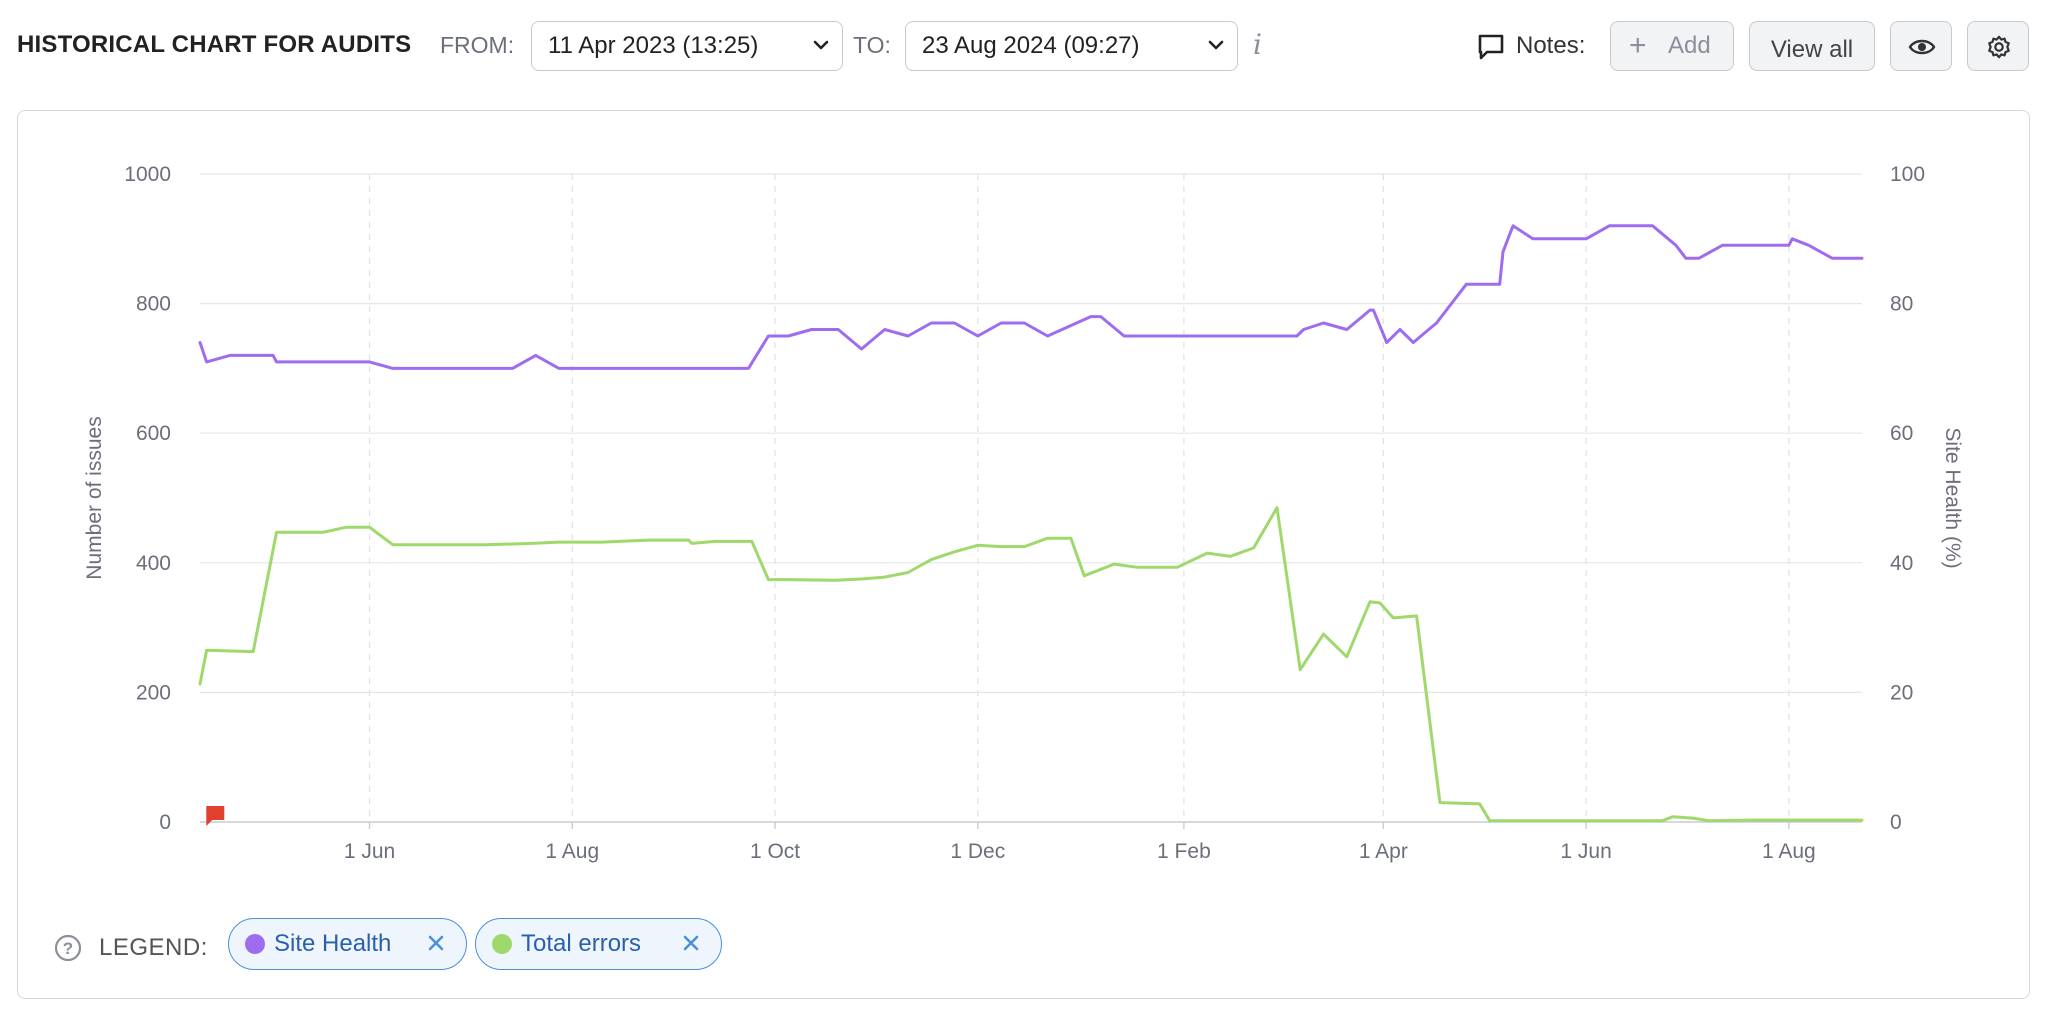 The height and width of the screenshot is (1021, 2048). What do you see at coordinates (153, 433) in the screenshot?
I see `y-tick-label: 600` at bounding box center [153, 433].